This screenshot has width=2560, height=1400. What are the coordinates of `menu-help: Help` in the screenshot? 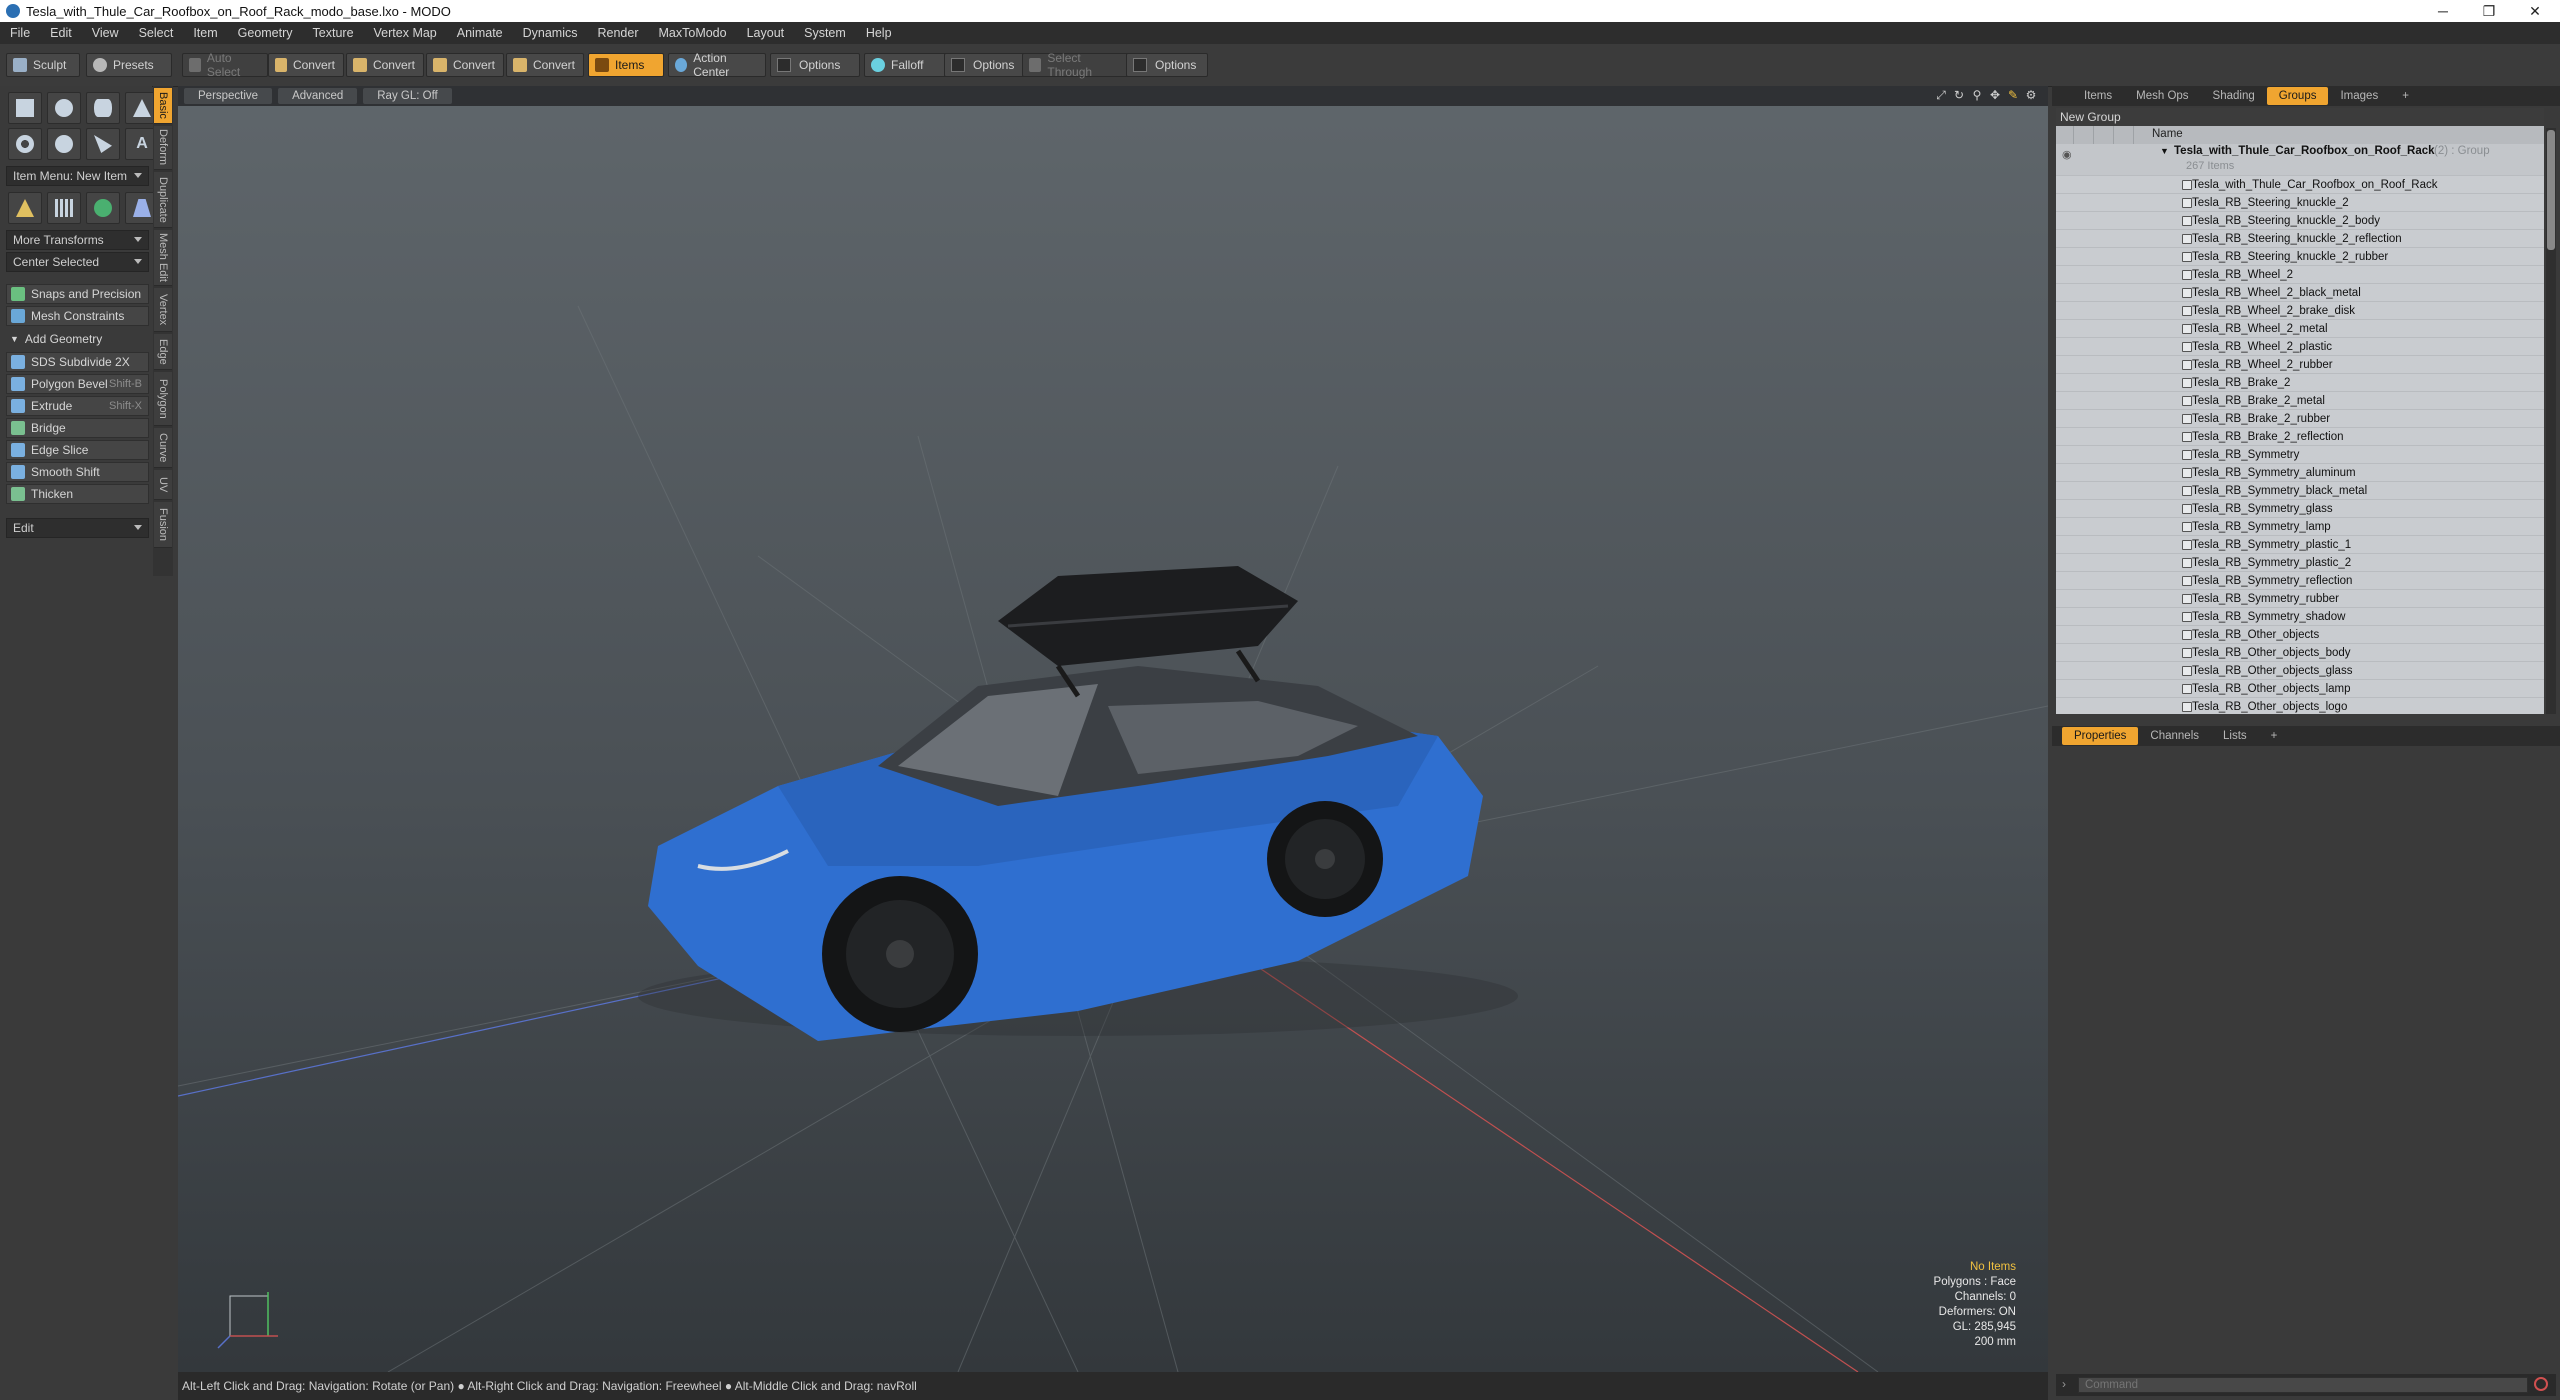 It's located at (879, 33).